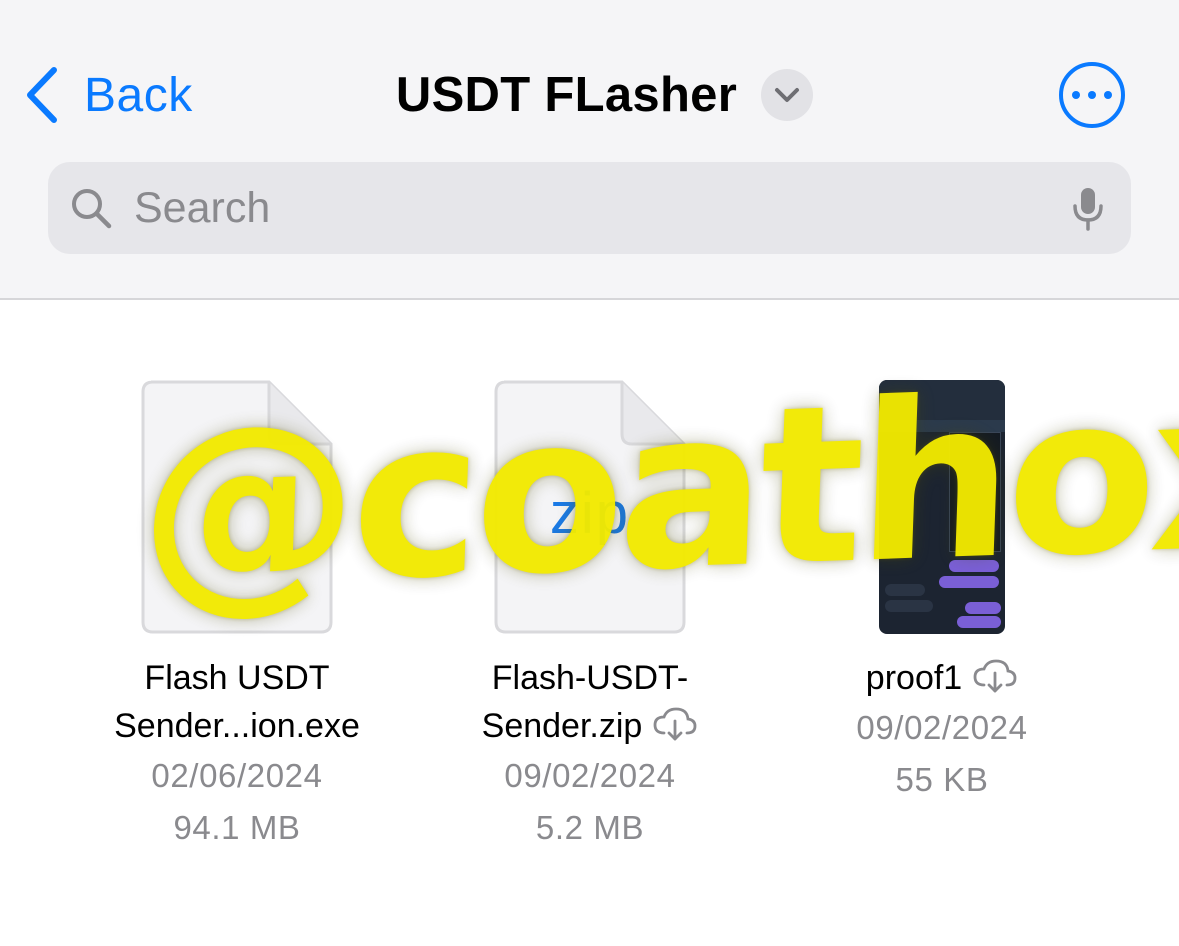 The image size is (1179, 946). I want to click on chevron-down-icon, so click(787, 95).